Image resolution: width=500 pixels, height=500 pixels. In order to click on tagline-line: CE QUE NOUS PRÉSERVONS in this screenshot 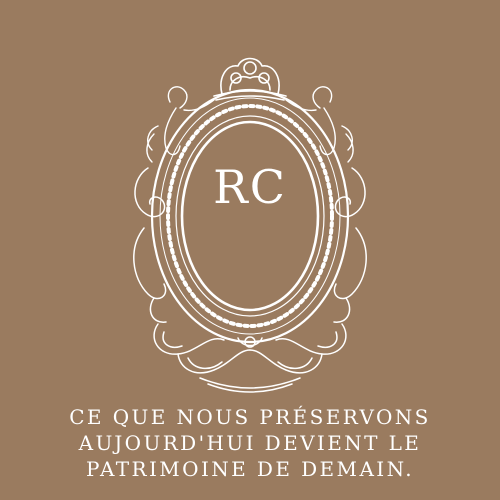, I will do `click(250, 417)`.